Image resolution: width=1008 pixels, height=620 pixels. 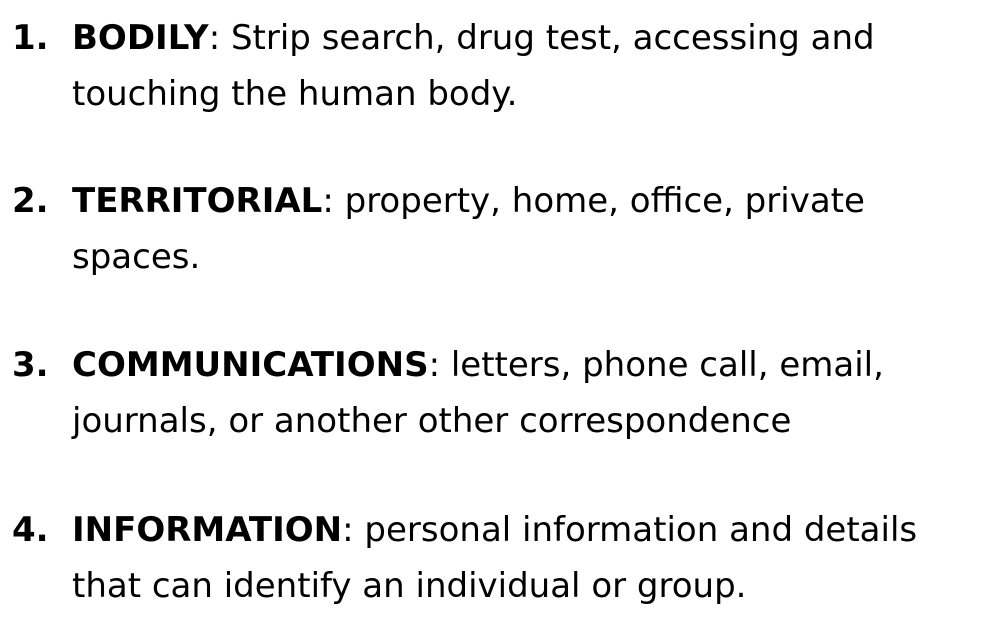 What do you see at coordinates (30, 365) in the screenshot?
I see `list-item-number: 3.` at bounding box center [30, 365].